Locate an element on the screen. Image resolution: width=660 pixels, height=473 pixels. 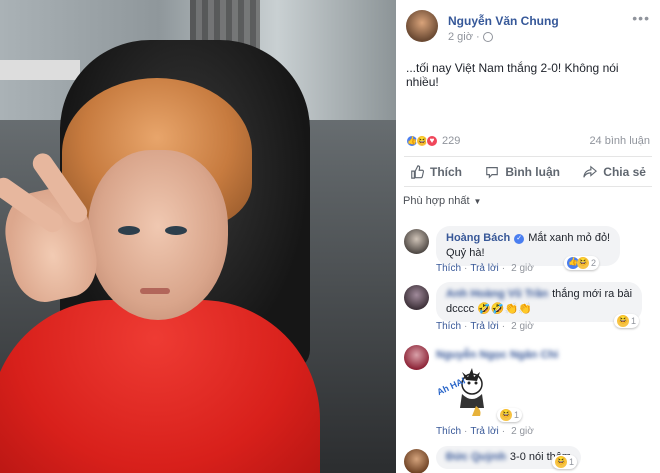
sticker-image: Ah HAI is located at coordinates (466, 389).